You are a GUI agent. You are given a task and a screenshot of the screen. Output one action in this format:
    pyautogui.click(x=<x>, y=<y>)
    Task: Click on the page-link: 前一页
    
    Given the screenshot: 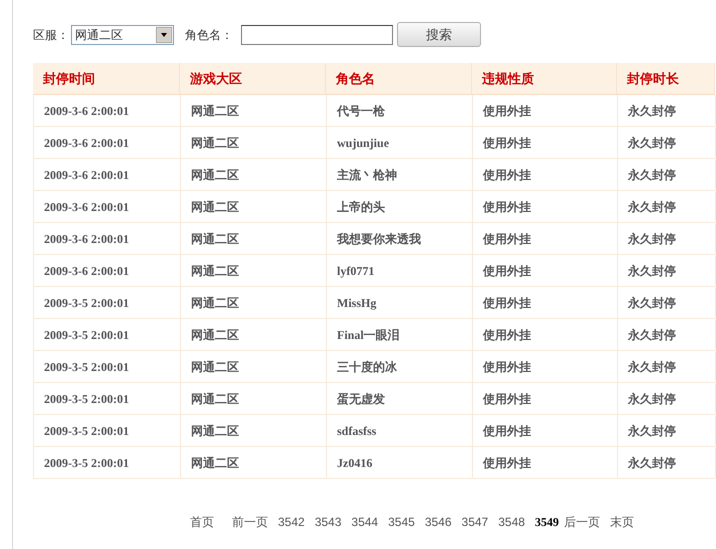 What is the action you would take?
    pyautogui.click(x=250, y=522)
    